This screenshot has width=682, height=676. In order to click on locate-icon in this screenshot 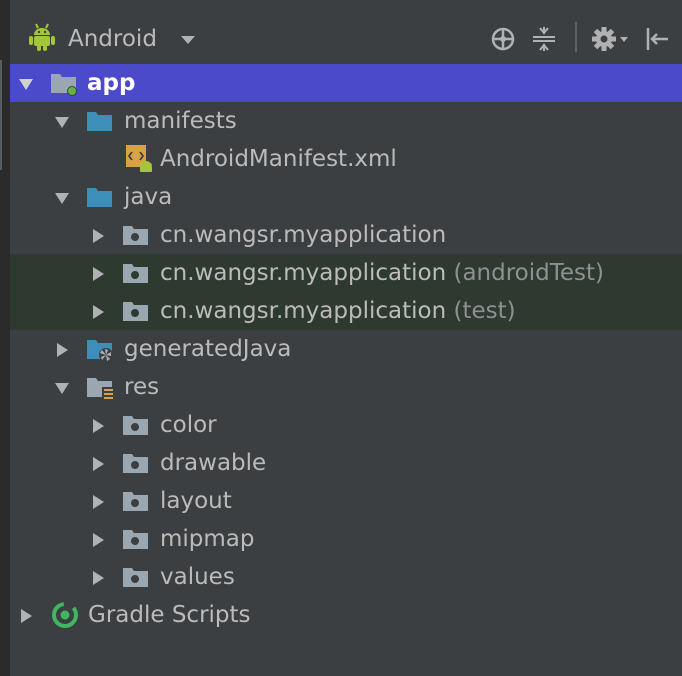, I will do `click(503, 39)`.